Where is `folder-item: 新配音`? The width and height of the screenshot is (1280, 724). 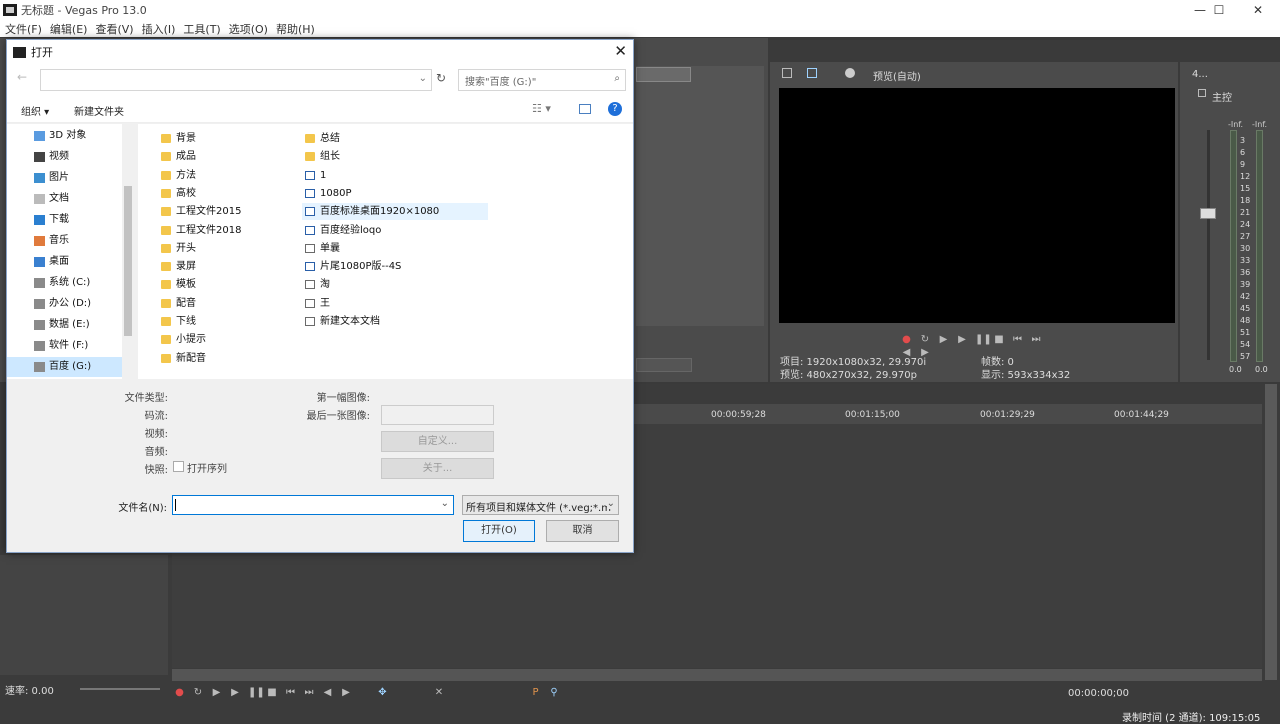
folder-item: 新配音 is located at coordinates (182, 358).